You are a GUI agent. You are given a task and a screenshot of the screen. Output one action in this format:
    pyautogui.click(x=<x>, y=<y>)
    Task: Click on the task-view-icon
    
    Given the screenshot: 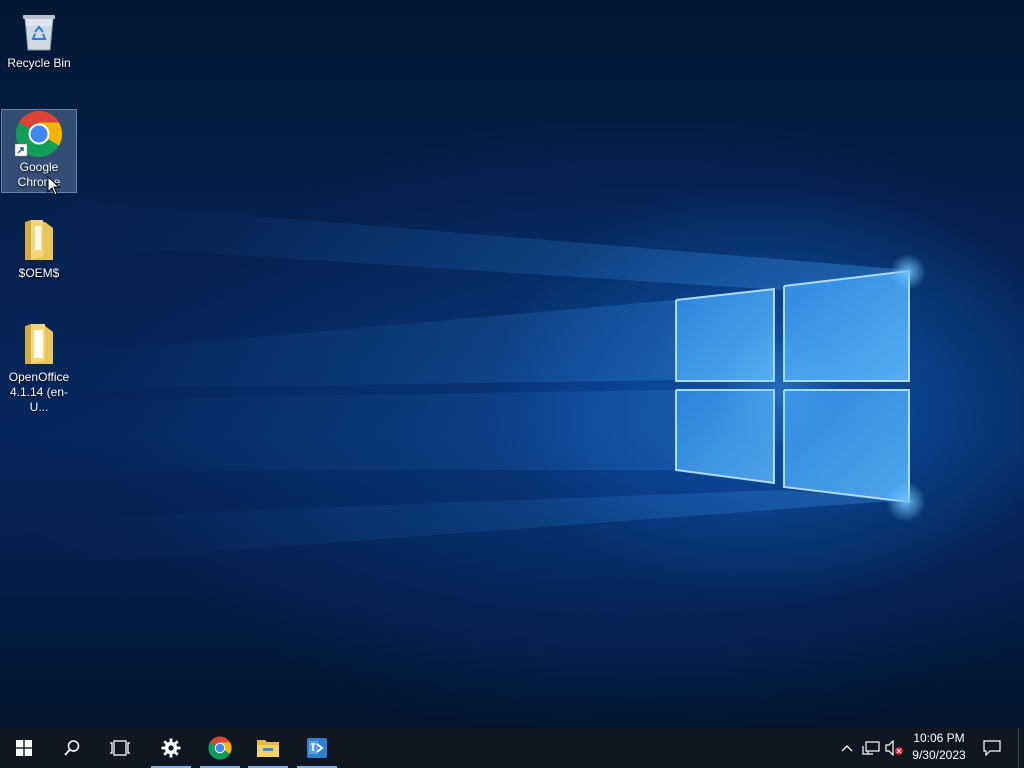 What is the action you would take?
    pyautogui.click(x=120, y=748)
    